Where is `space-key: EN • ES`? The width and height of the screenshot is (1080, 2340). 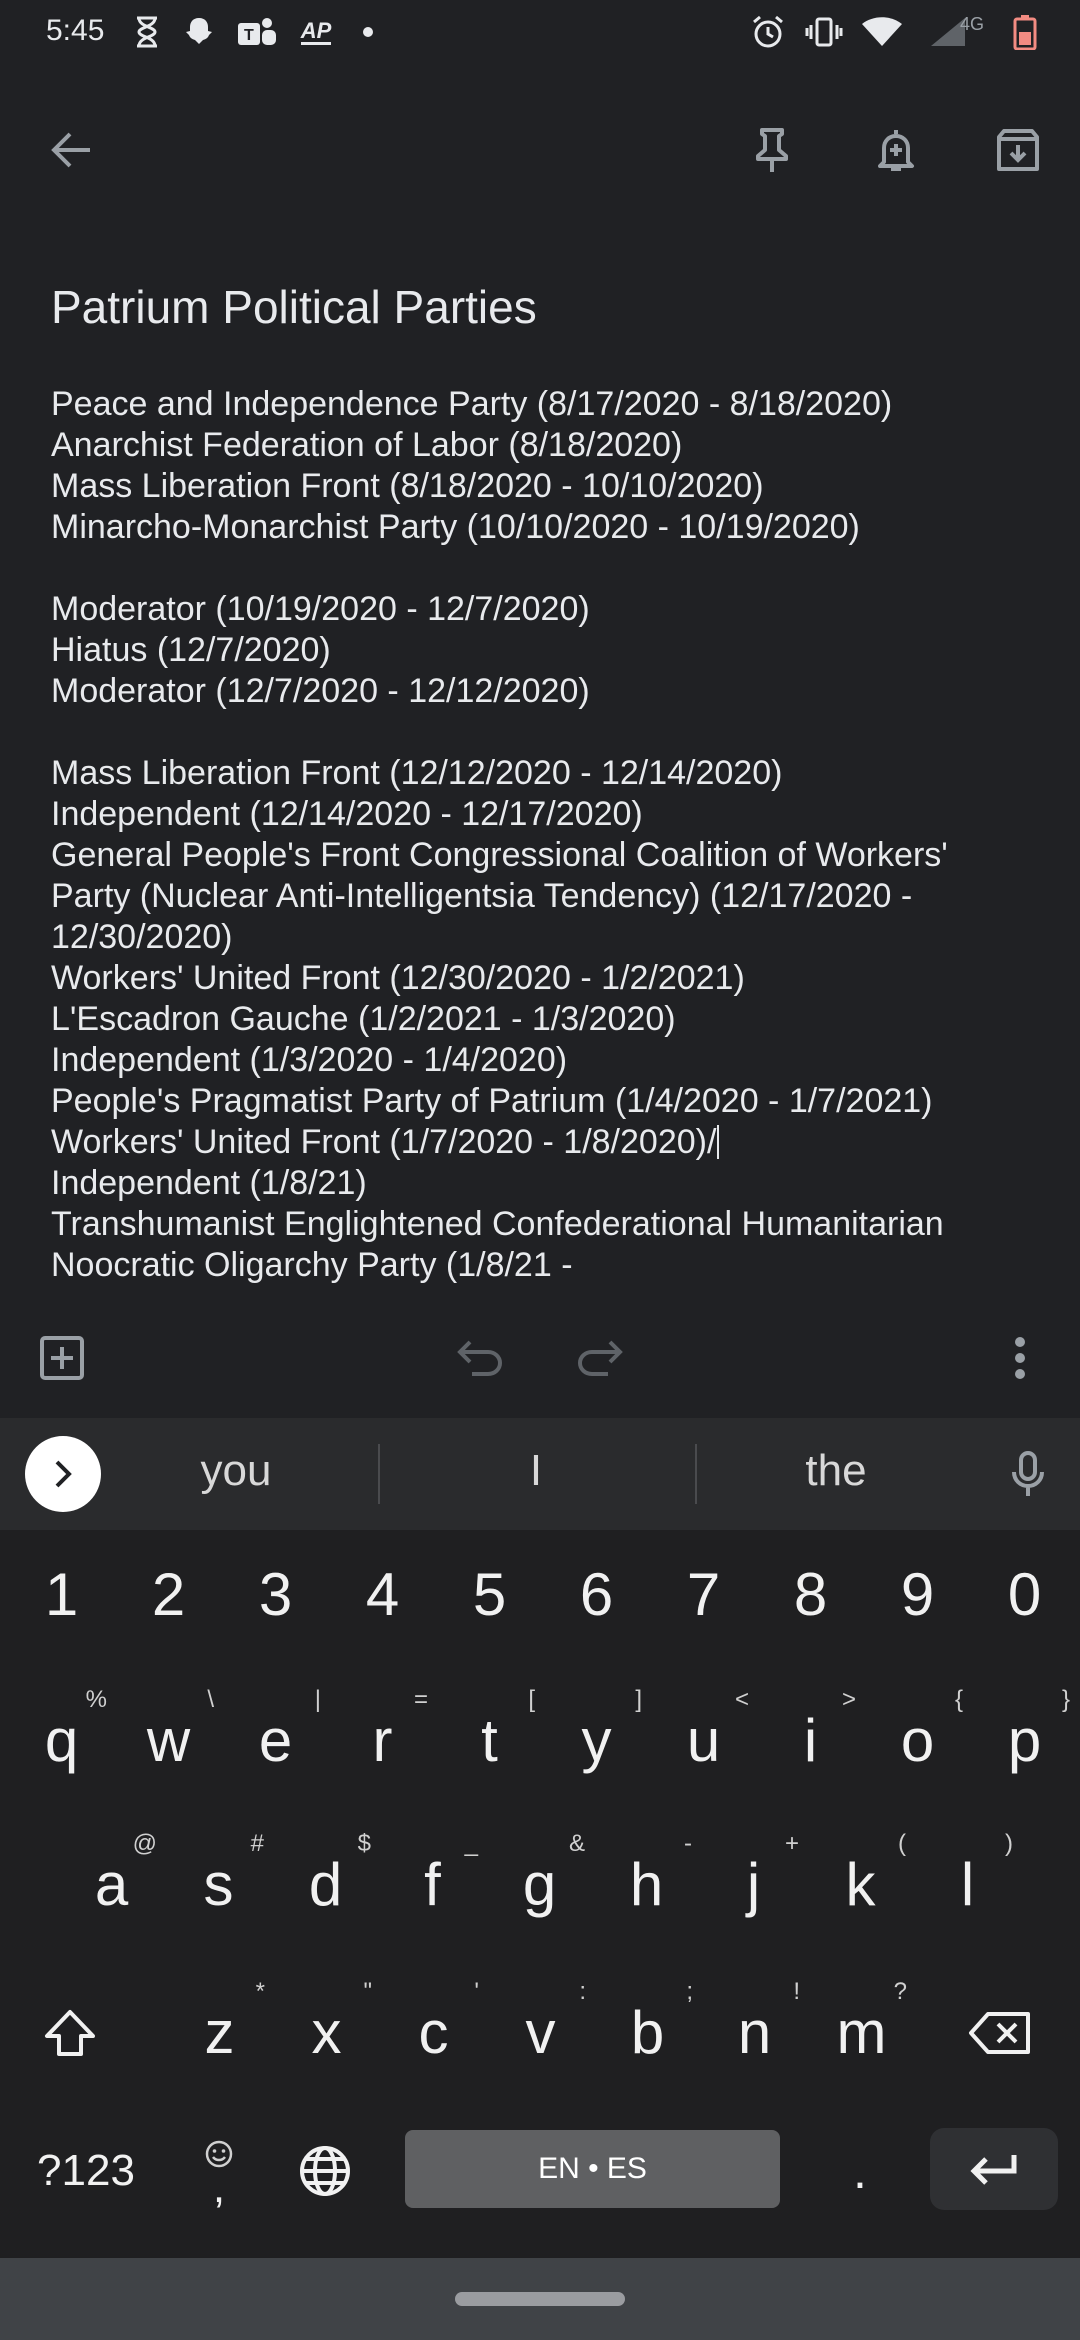 space-key: EN • ES is located at coordinates (592, 2169).